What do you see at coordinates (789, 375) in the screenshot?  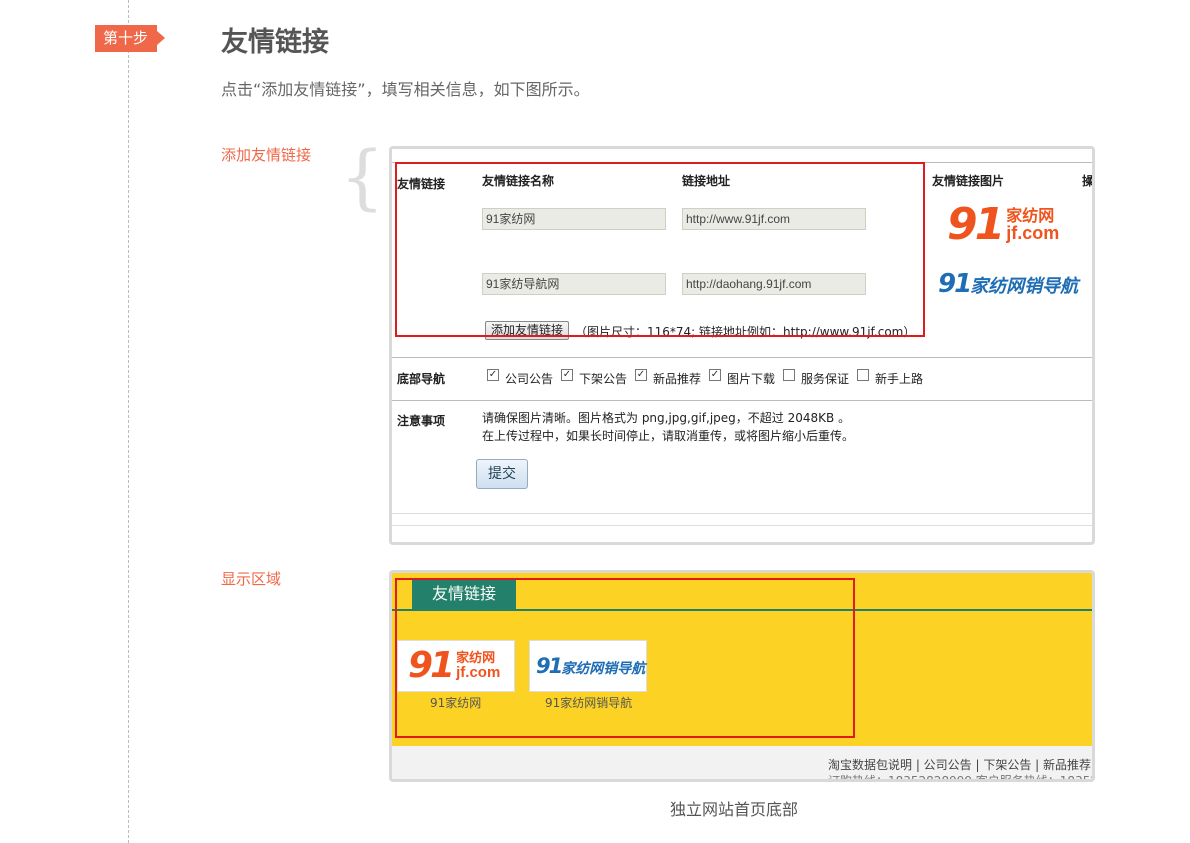 I see `checkbox-service-guarantee` at bounding box center [789, 375].